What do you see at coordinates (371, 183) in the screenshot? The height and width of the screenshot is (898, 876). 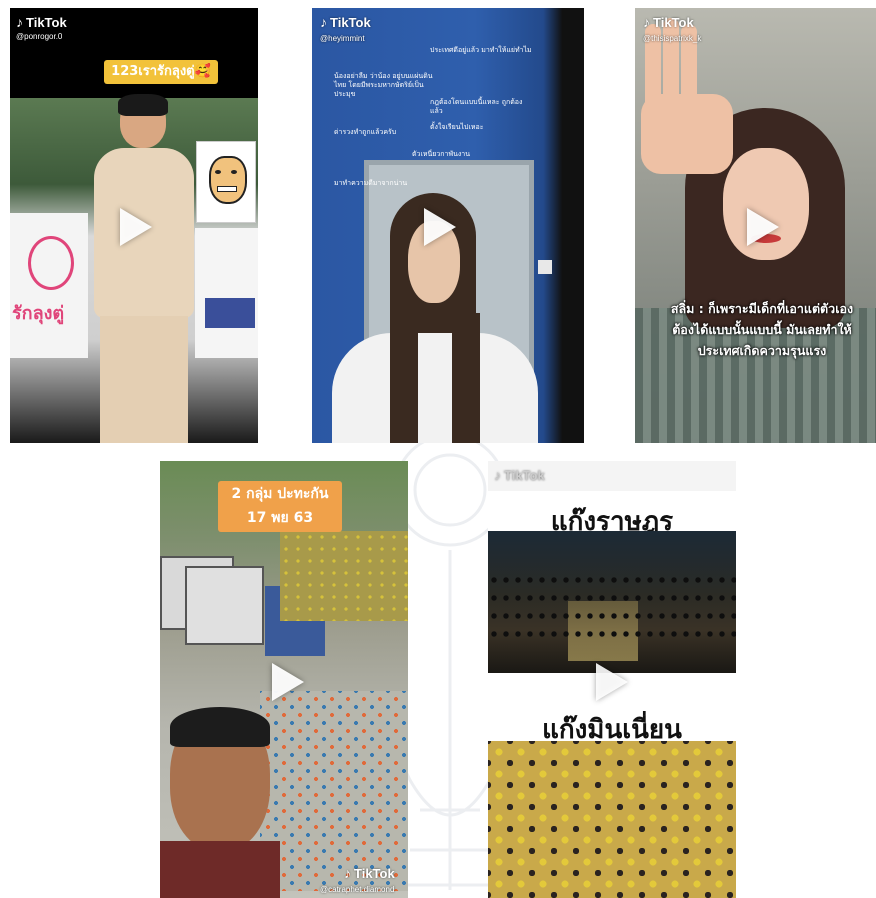 I see `comment-note: มาทำความดีมาจากน่าน` at bounding box center [371, 183].